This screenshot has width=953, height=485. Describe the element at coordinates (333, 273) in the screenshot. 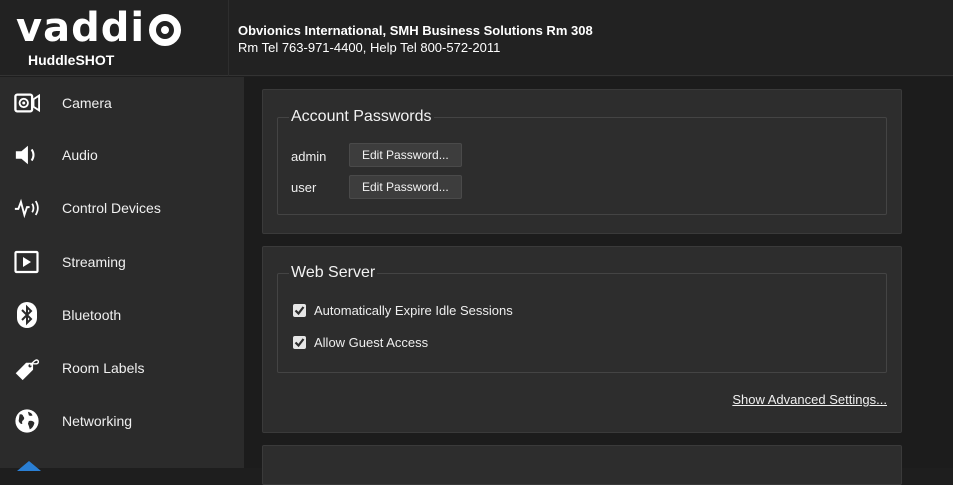

I see `web-server-title: Web Server` at that location.